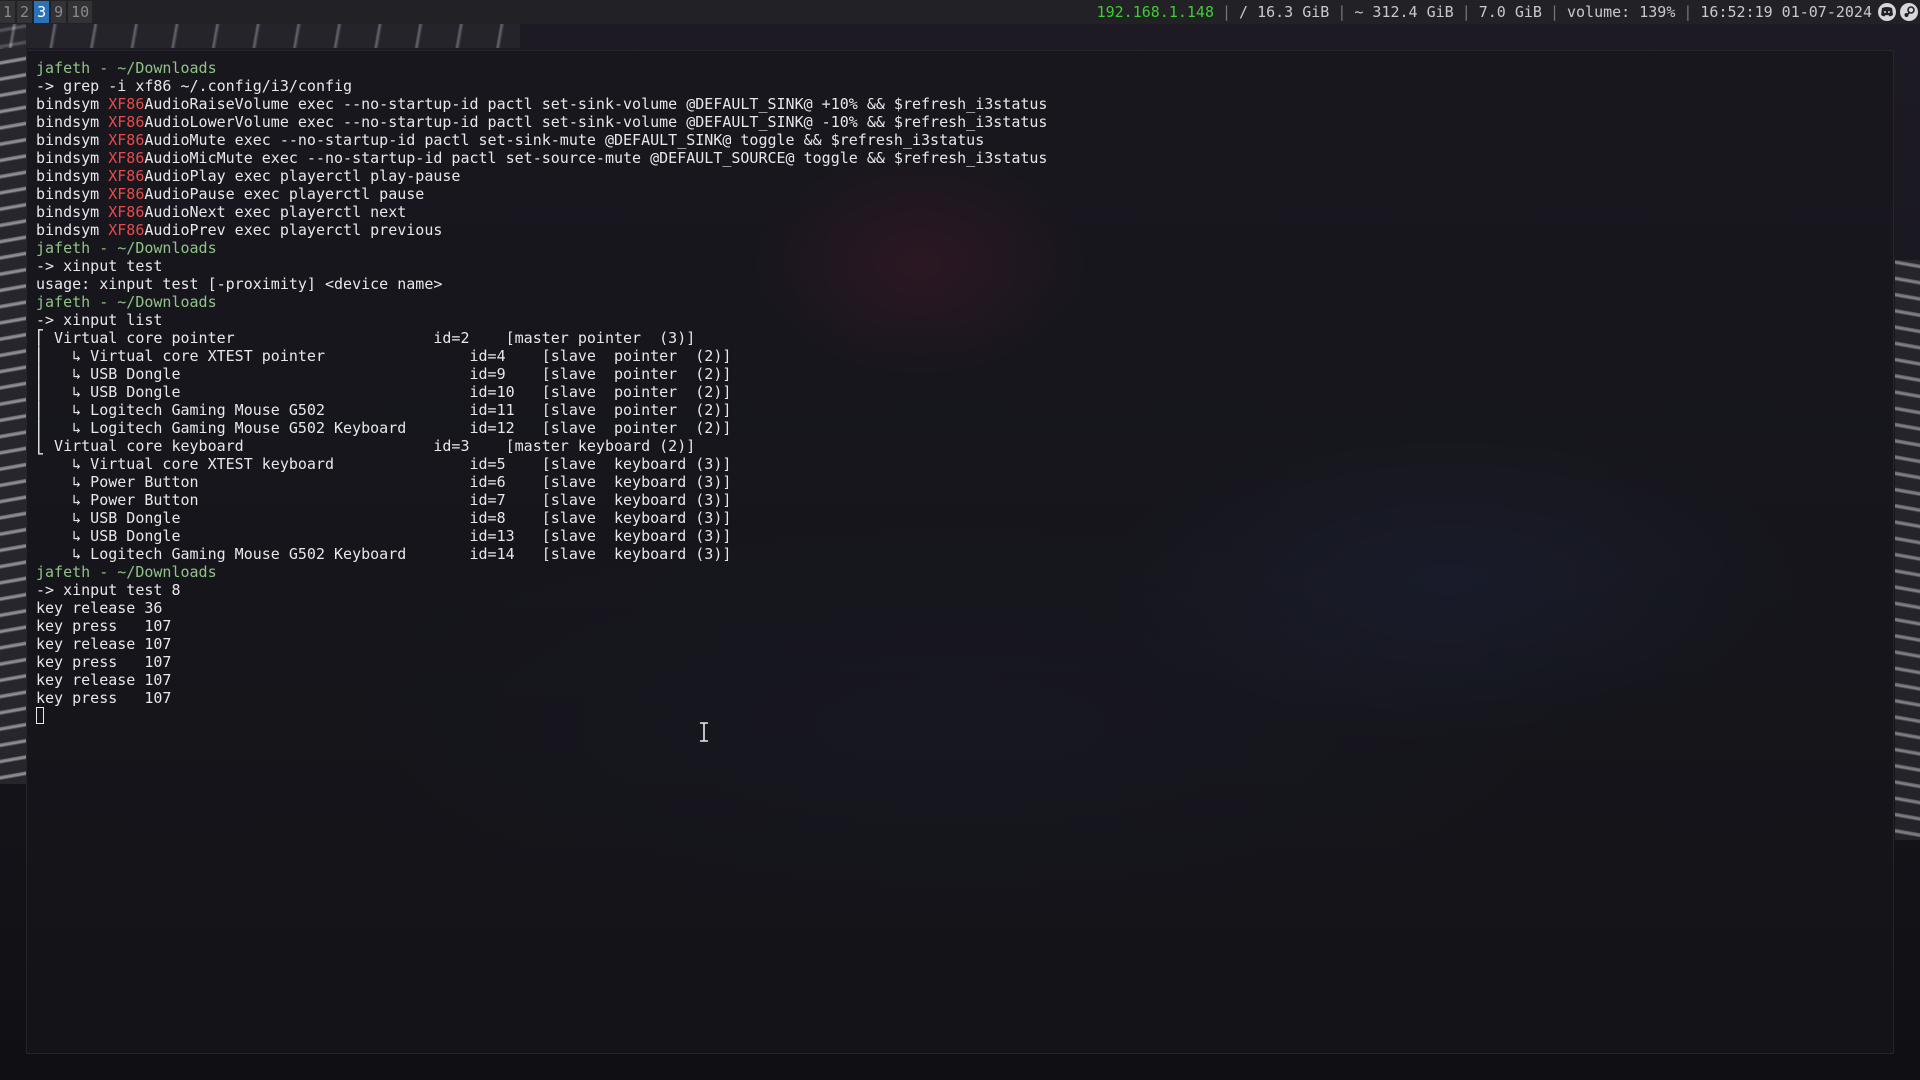 This screenshot has width=1920, height=1080. Describe the element at coordinates (80, 12) in the screenshot. I see `workspace-button-10: 10` at that location.